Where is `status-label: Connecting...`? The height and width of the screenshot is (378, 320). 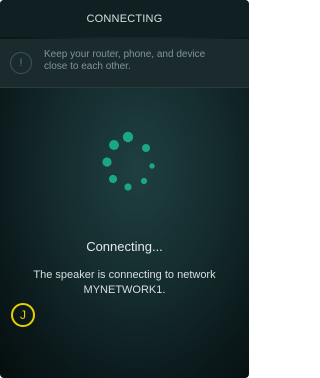 status-label: Connecting... is located at coordinates (124, 246).